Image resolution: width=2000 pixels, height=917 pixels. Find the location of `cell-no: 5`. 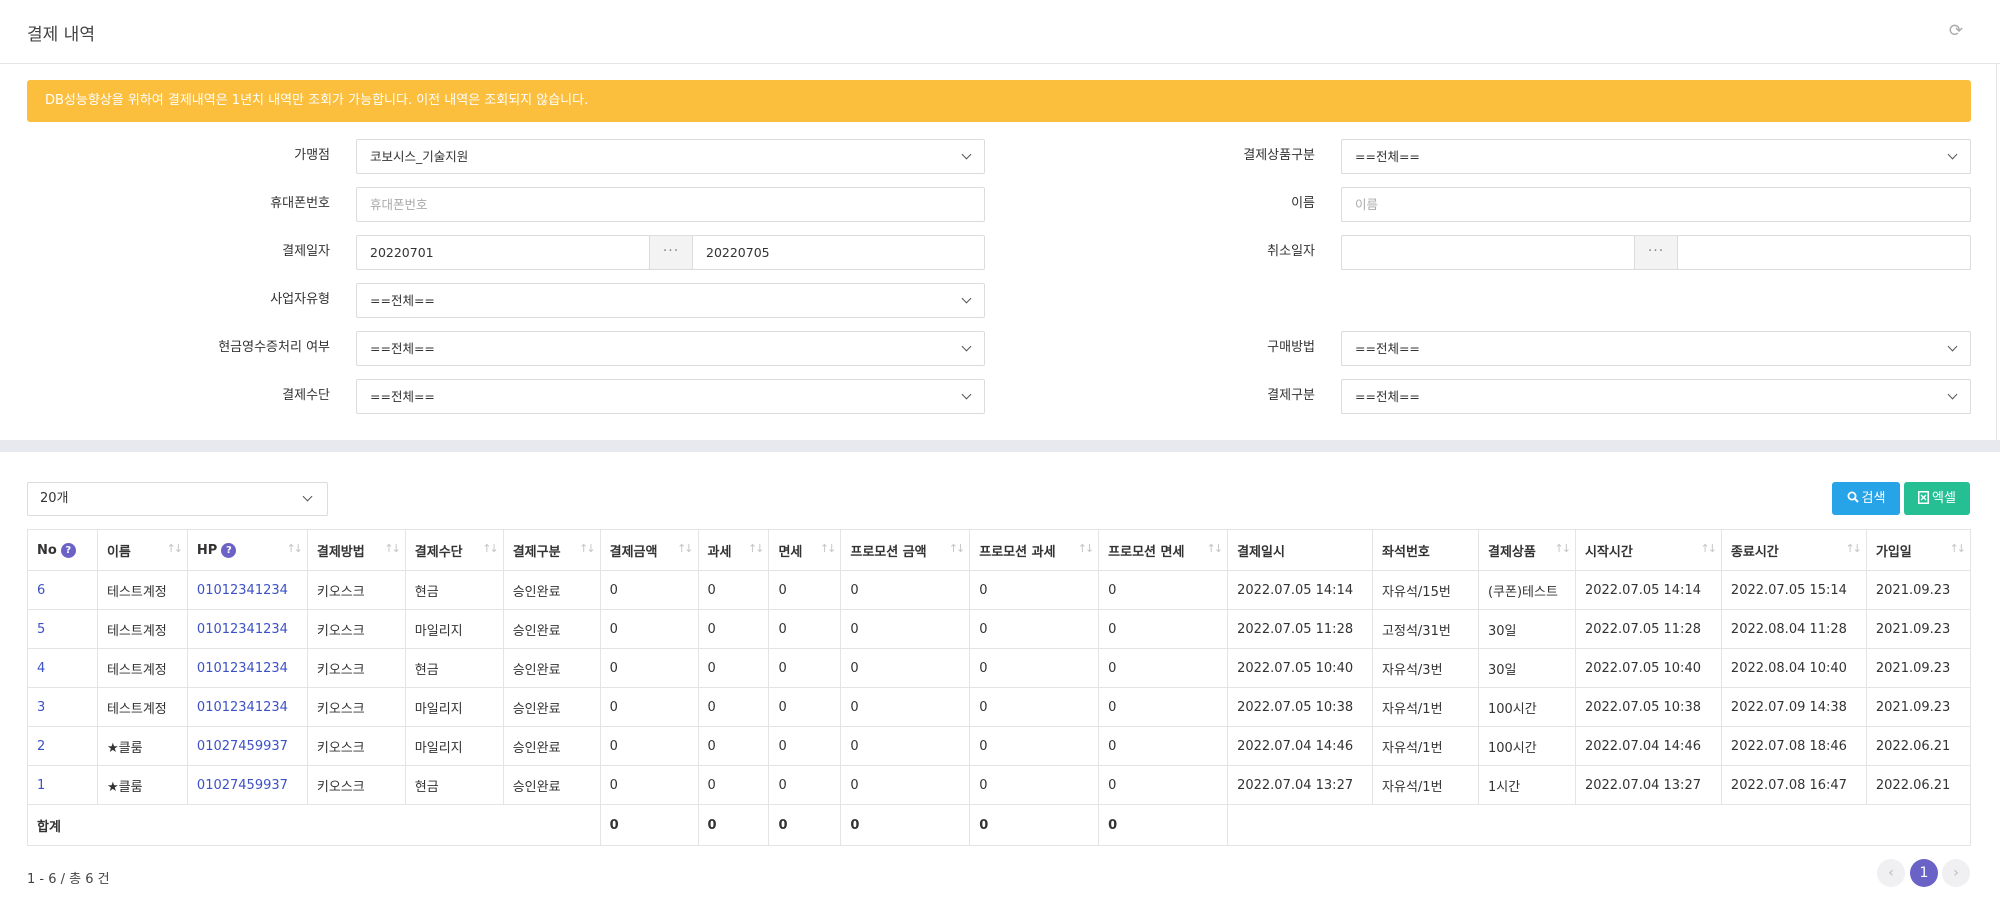

cell-no: 5 is located at coordinates (62, 629).